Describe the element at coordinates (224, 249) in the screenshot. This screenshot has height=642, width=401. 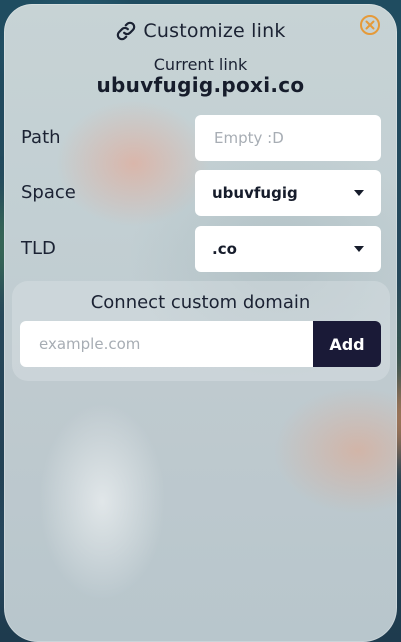
I see `tld-selected-value: .co` at that location.